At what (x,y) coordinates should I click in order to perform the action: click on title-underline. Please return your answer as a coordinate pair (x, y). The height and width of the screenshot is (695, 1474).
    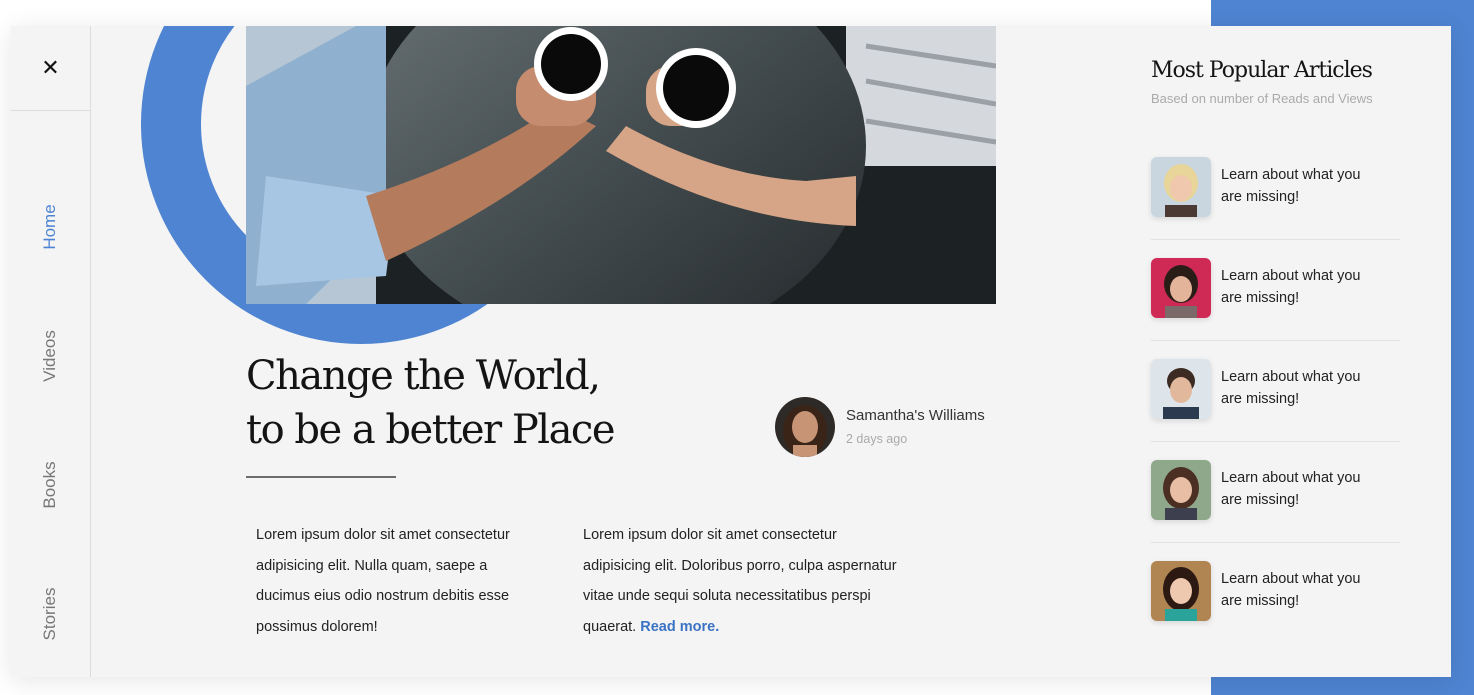
    Looking at the image, I should click on (321, 477).